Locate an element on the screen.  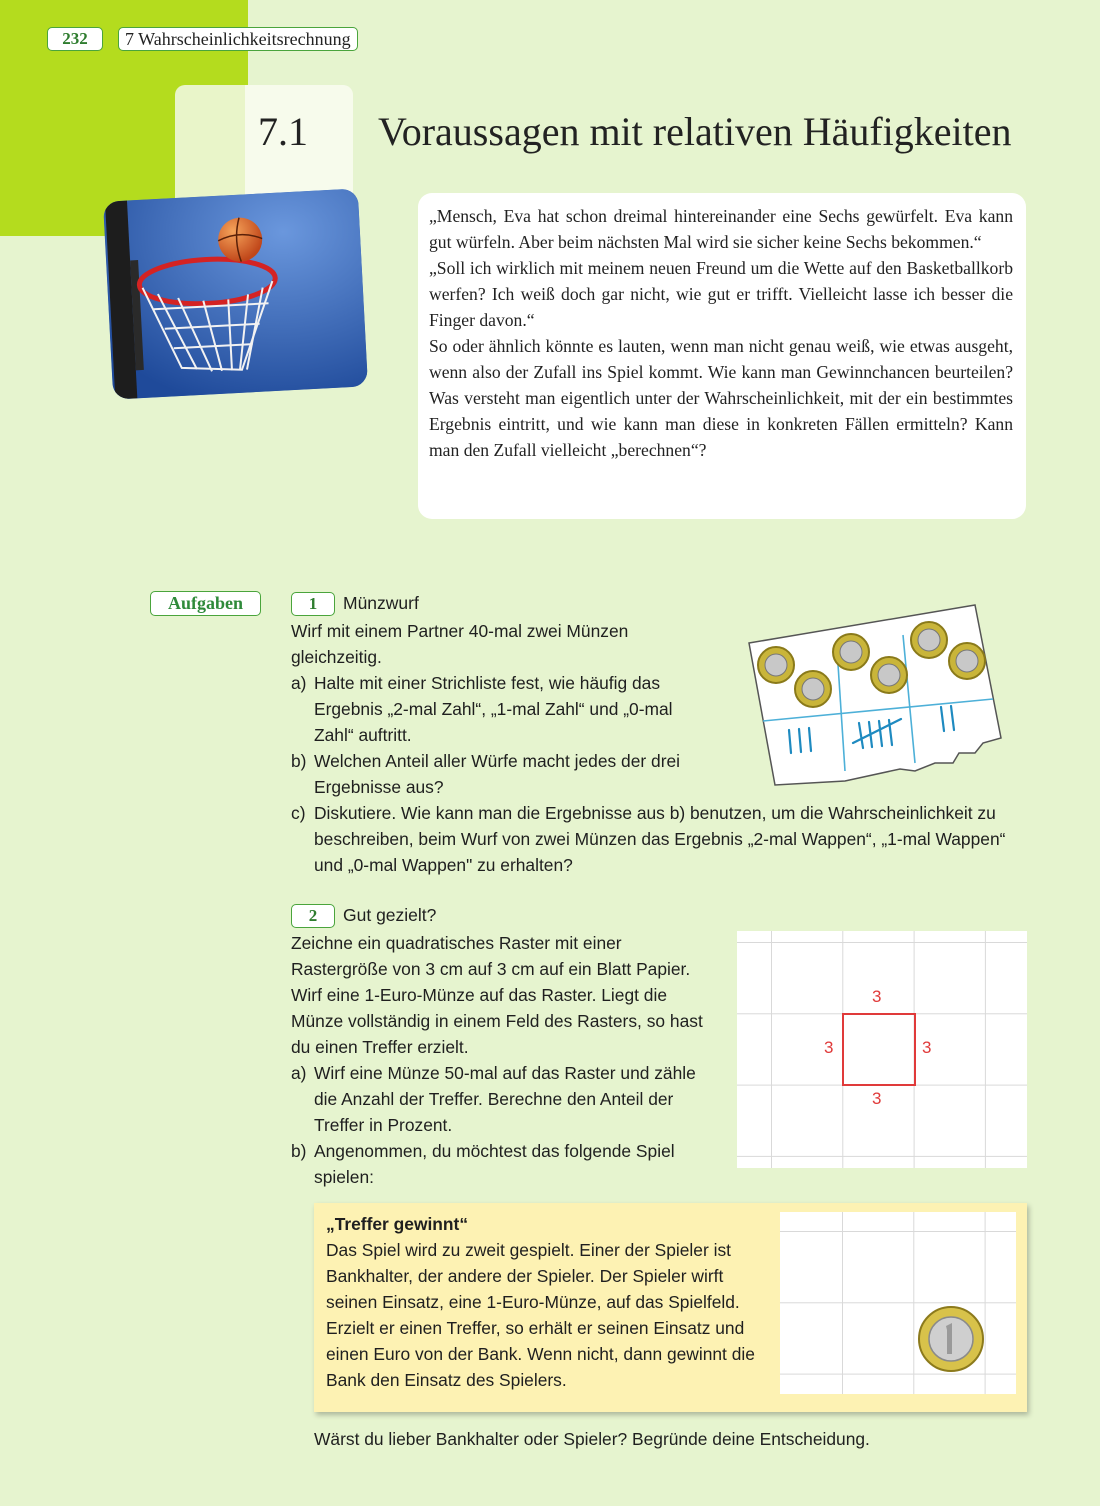
section-number: 7.1 is located at coordinates (283, 131).